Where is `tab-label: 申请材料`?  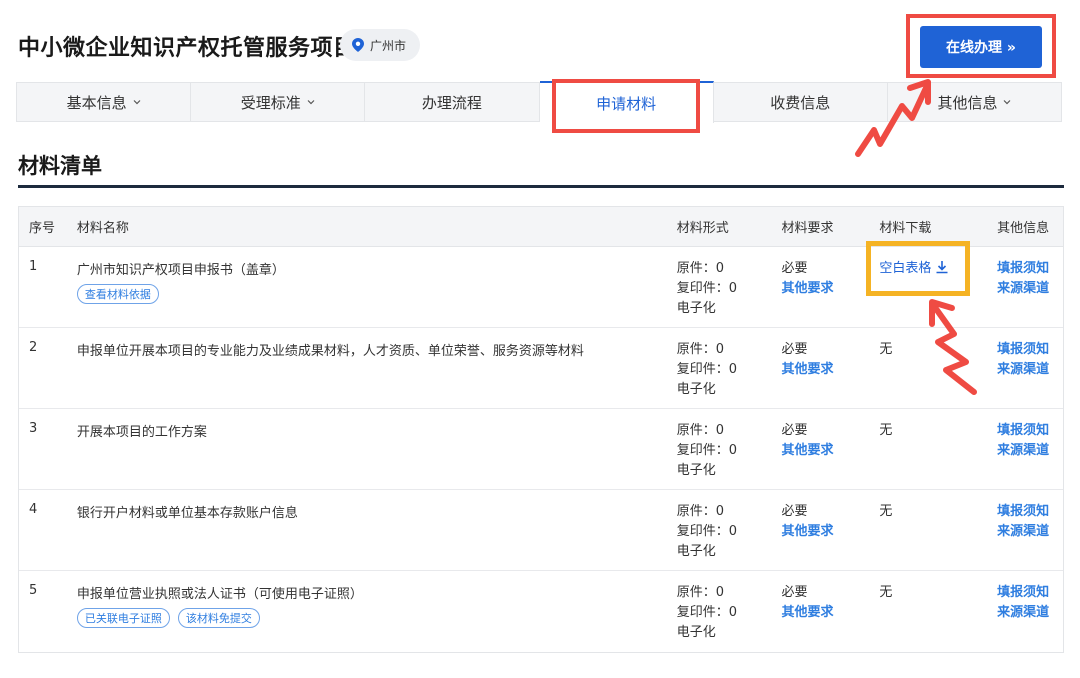 tab-label: 申请材料 is located at coordinates (626, 103).